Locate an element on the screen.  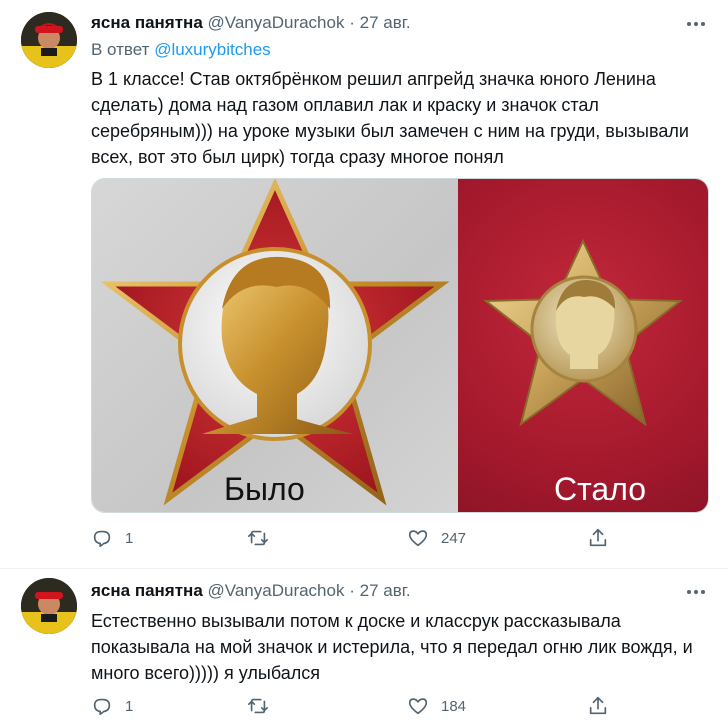
tweet-actions: 1 184 is located at coordinates (356, 707).